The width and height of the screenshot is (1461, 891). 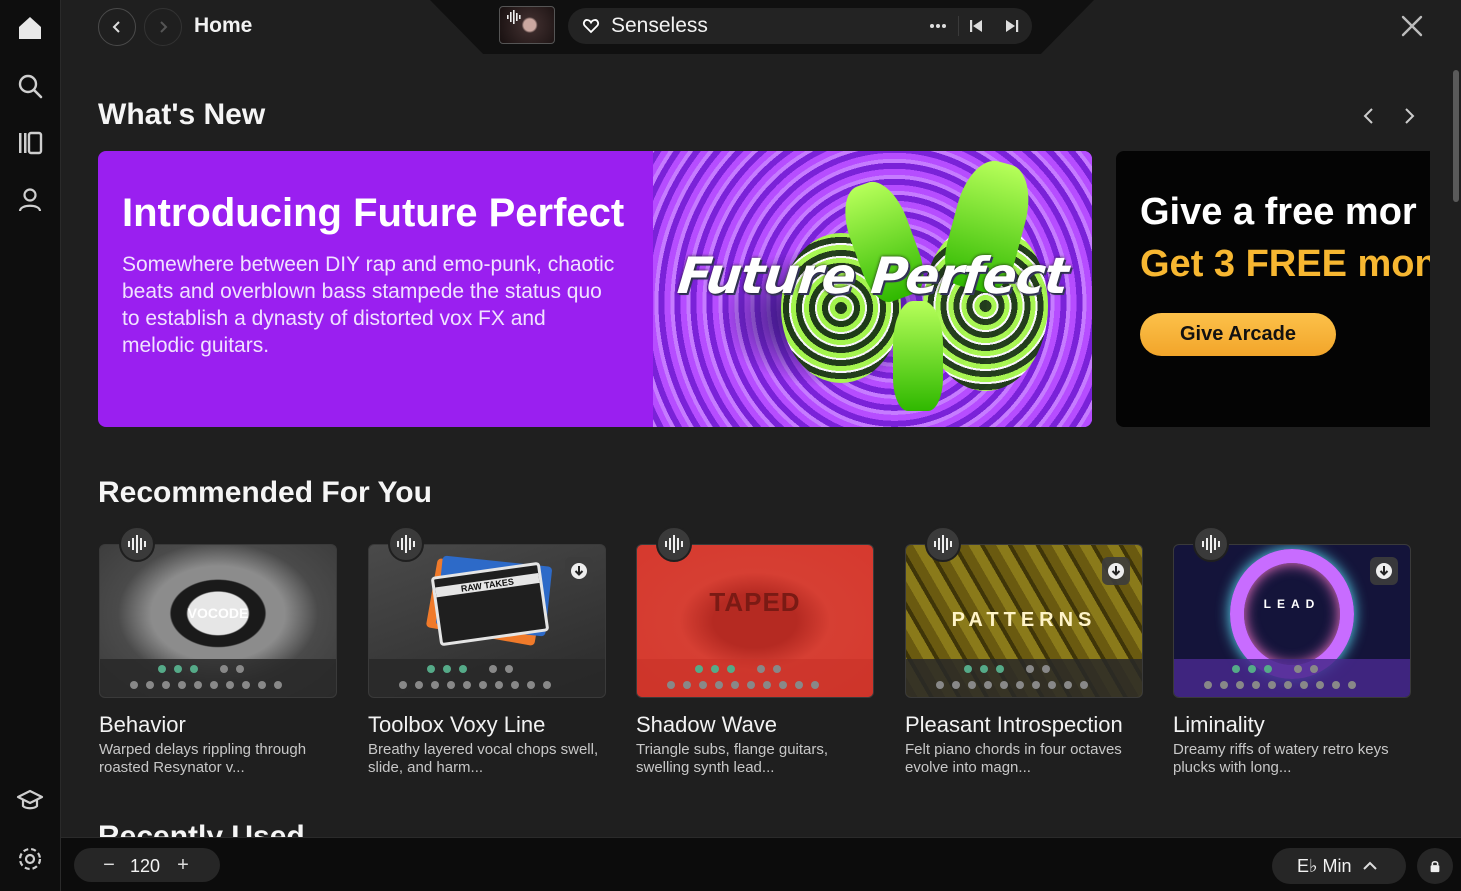 What do you see at coordinates (800, 26) in the screenshot?
I see `now-playing-bar: Senseless` at bounding box center [800, 26].